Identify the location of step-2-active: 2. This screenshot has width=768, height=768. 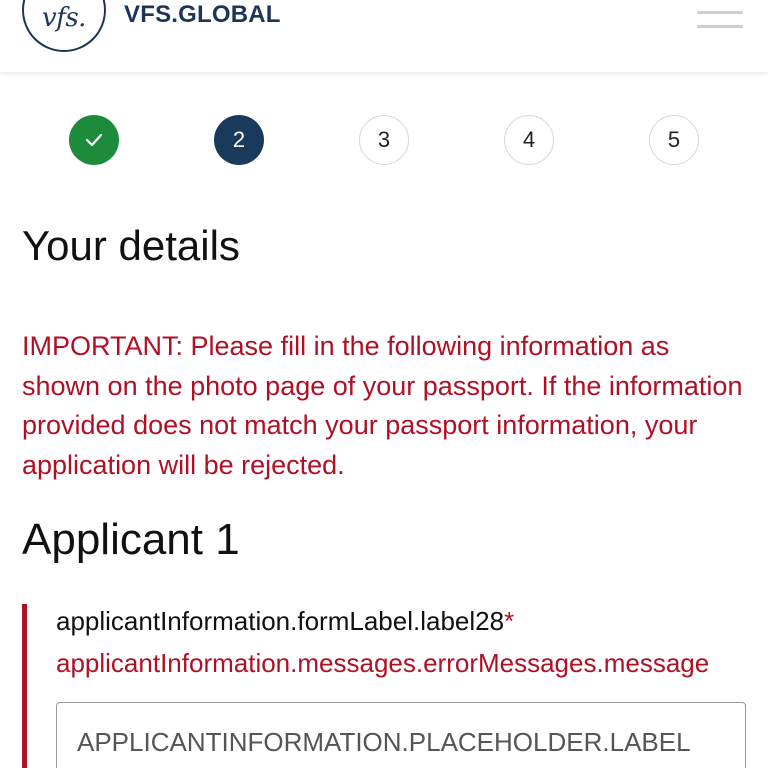
(239, 140).